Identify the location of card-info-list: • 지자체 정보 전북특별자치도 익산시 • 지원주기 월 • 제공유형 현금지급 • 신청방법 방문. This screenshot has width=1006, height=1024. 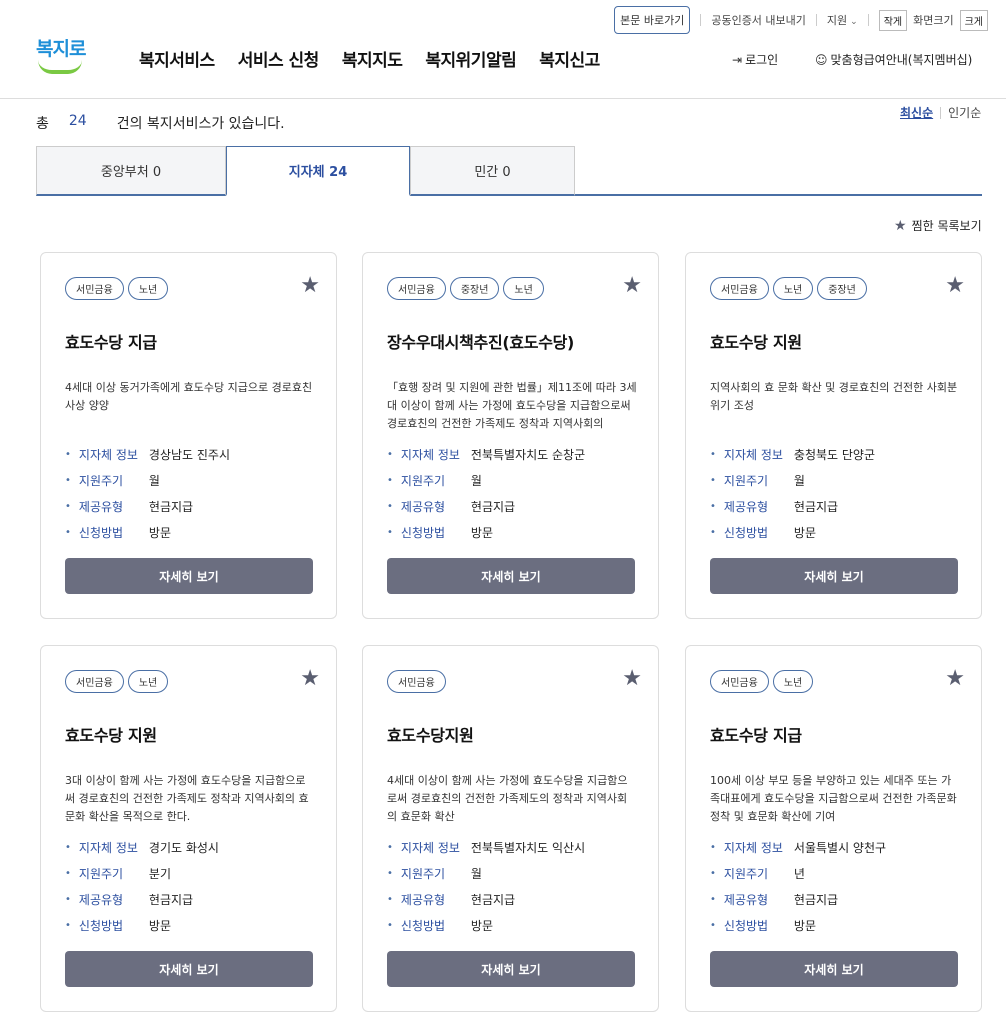
(486, 886).